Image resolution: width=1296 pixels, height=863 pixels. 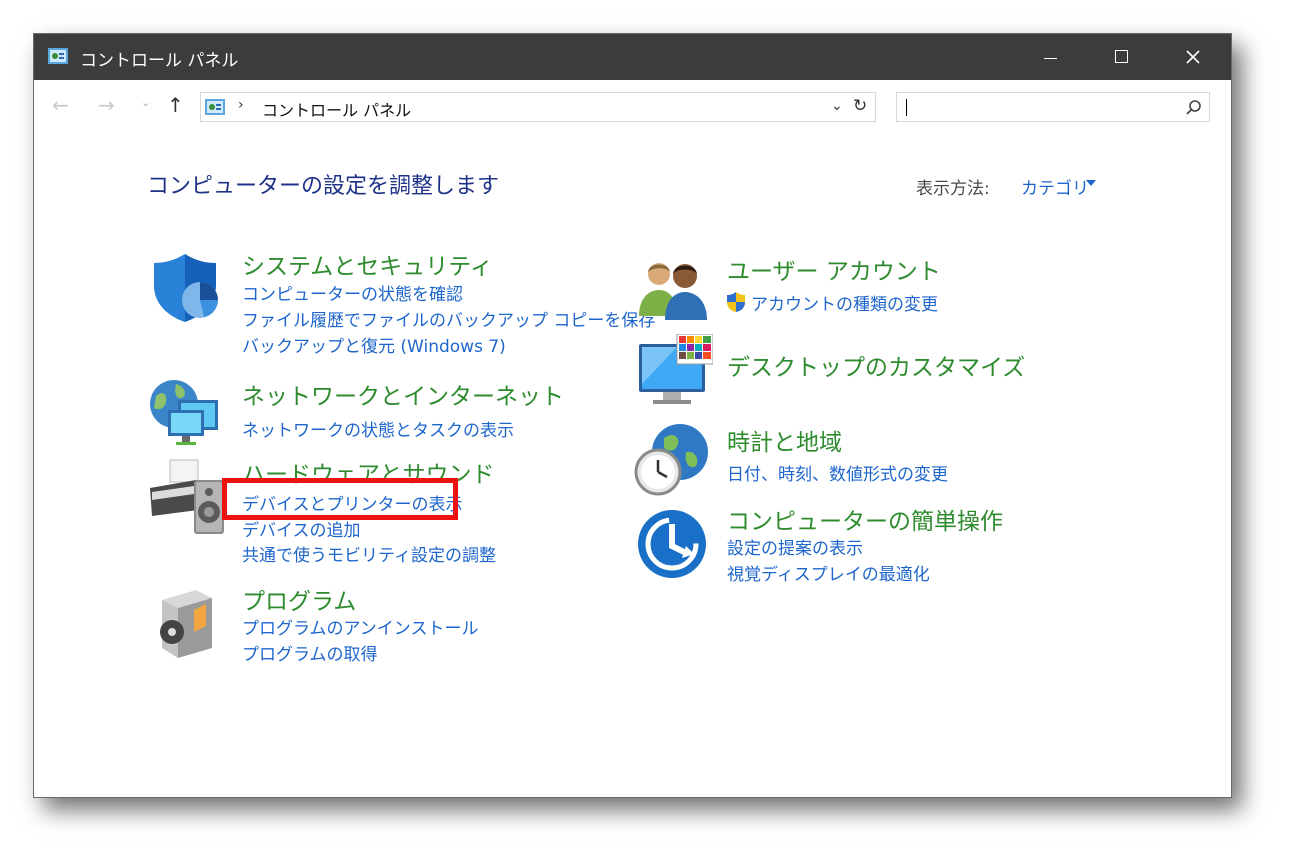 I want to click on category-title-user-accounts: ユーザー アカウント, so click(x=834, y=269).